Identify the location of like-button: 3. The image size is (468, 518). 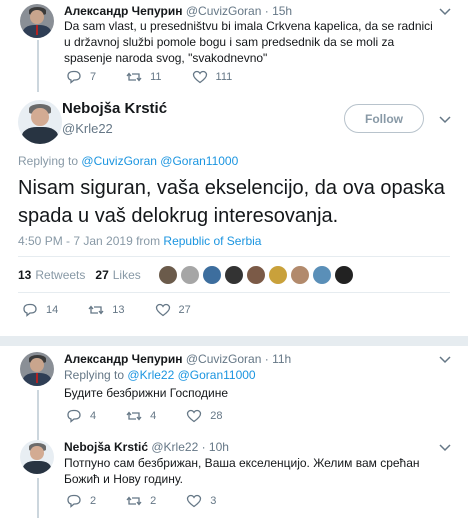
(201, 501).